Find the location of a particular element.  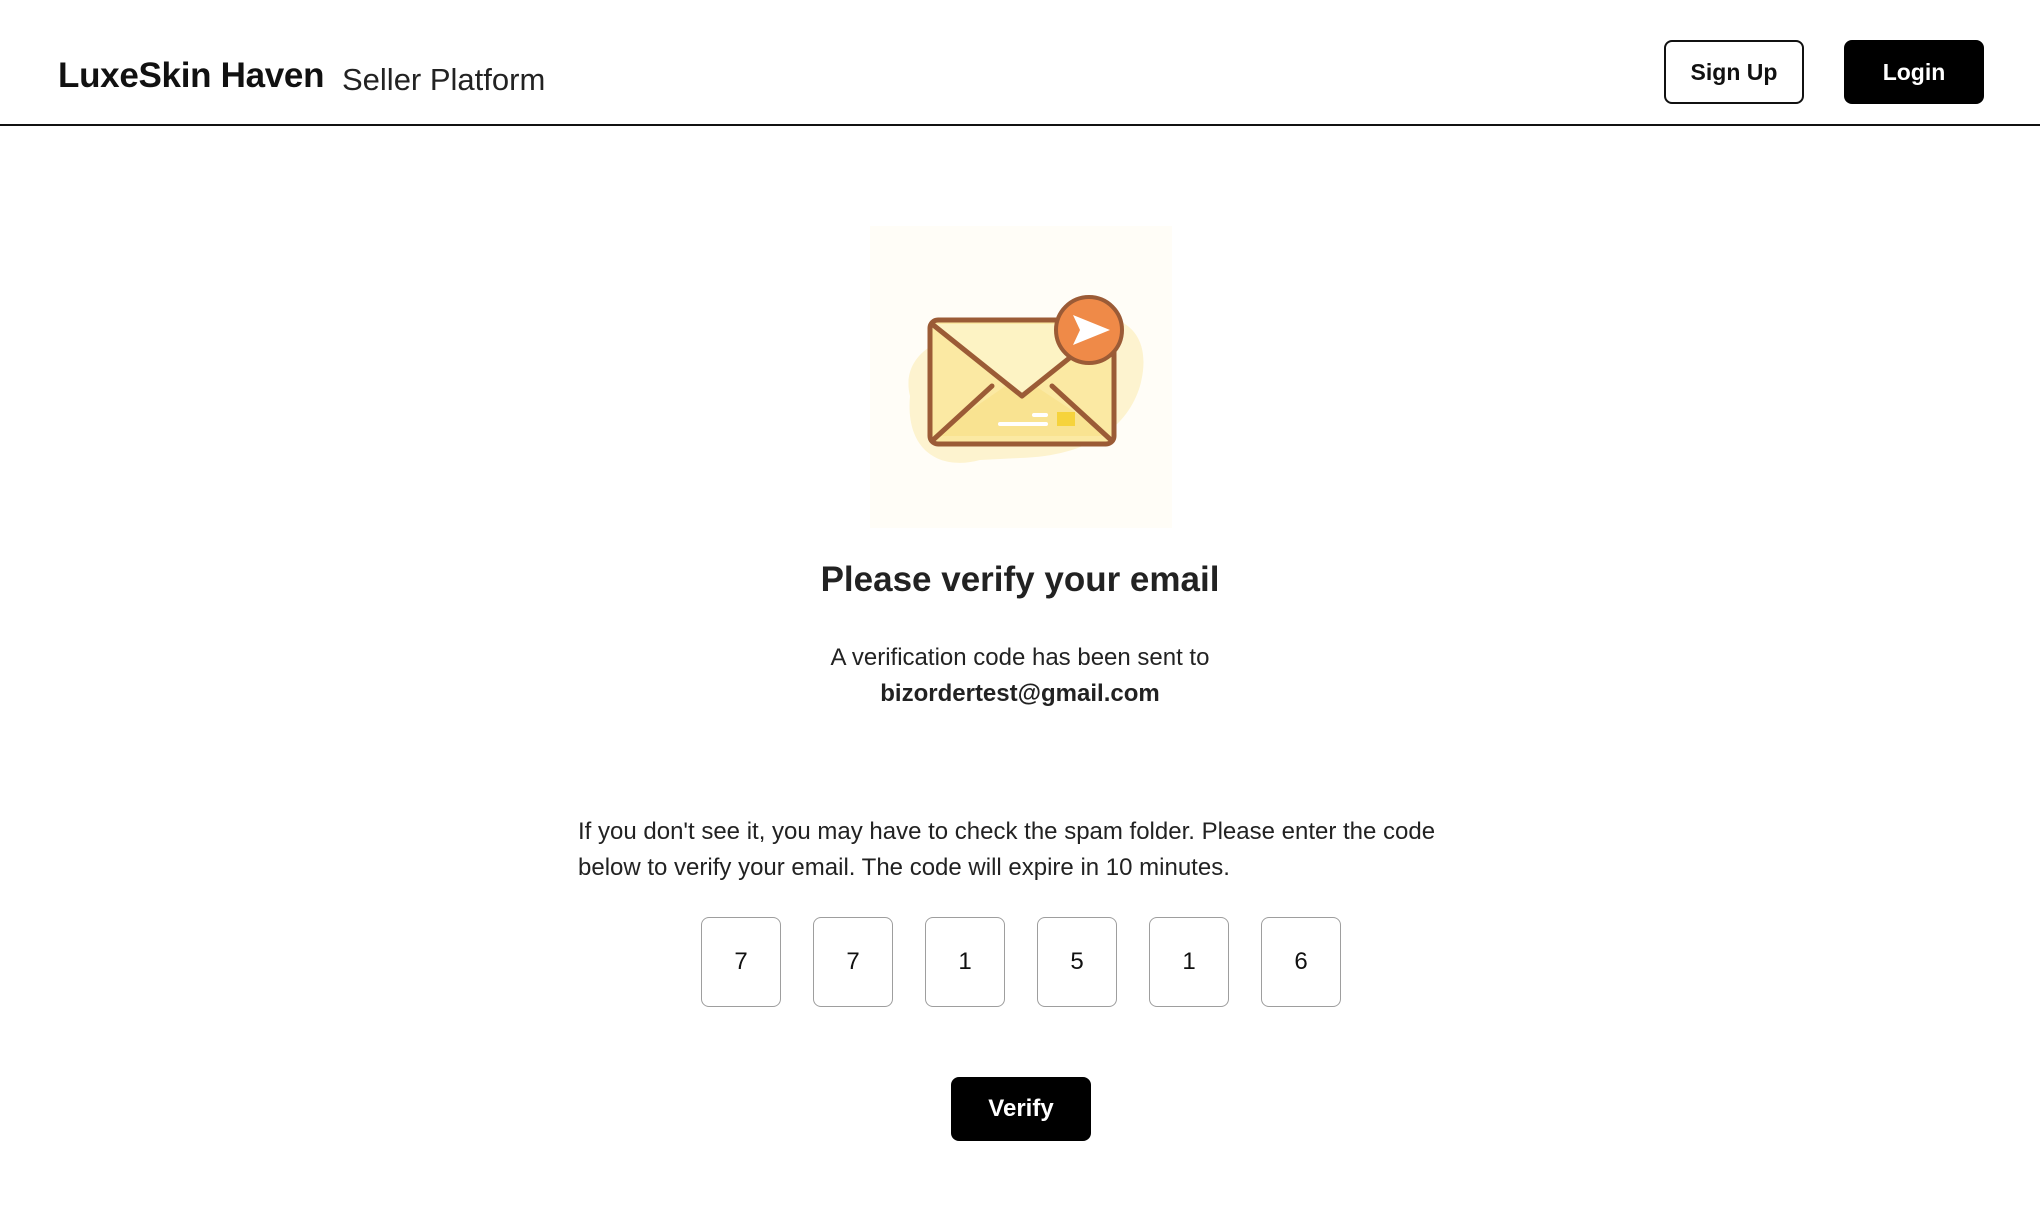

code-digit-5: 1 is located at coordinates (1189, 962).